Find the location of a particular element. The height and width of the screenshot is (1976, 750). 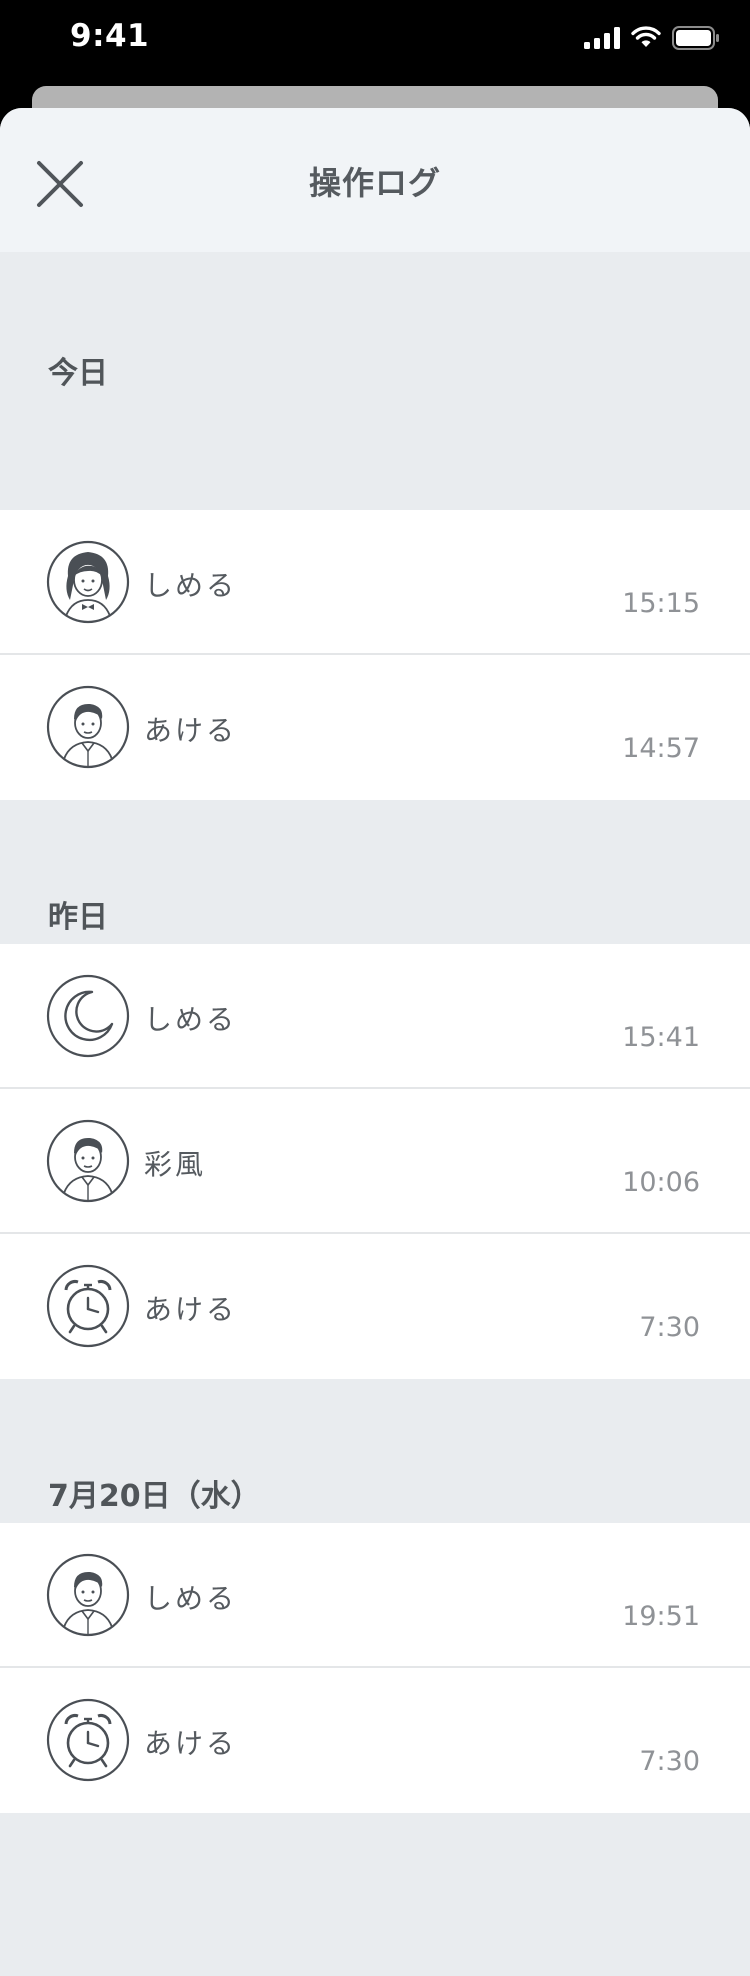

log-row: 彩風 10:06 is located at coordinates (375, 1161).